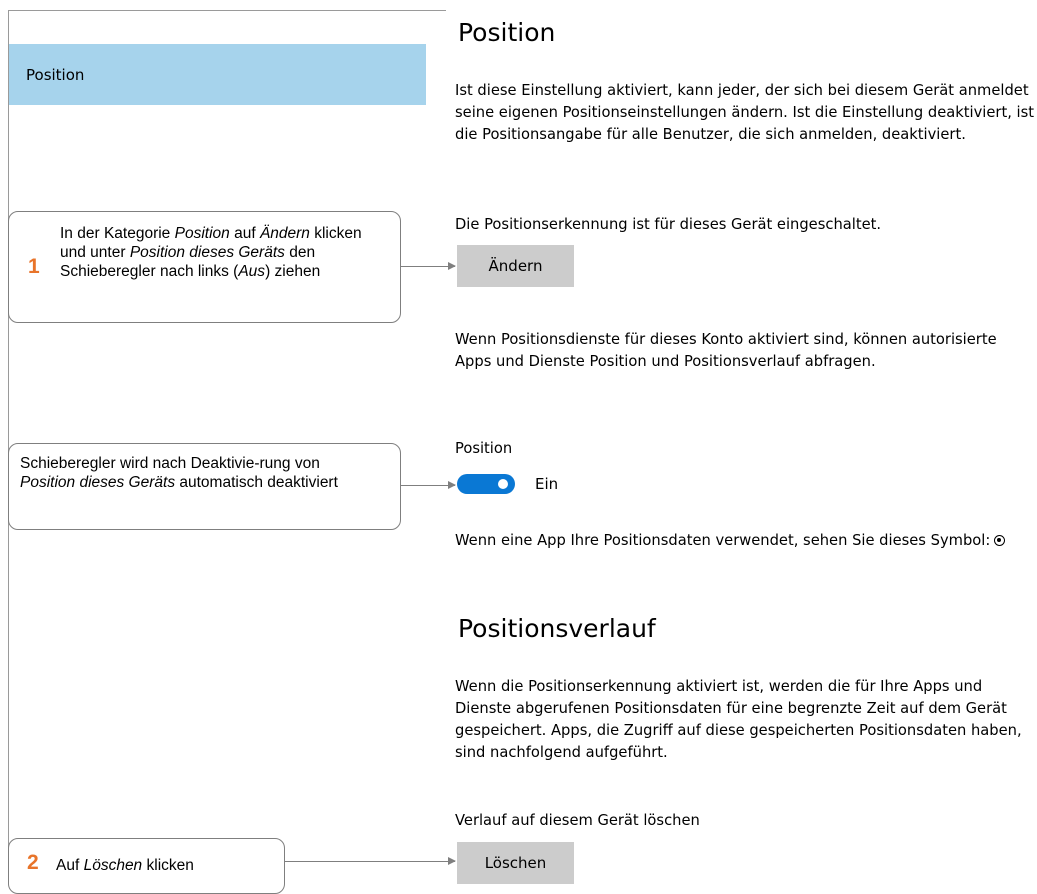  What do you see at coordinates (284, 233) in the screenshot?
I see `step-1-text-italic: Ändern` at bounding box center [284, 233].